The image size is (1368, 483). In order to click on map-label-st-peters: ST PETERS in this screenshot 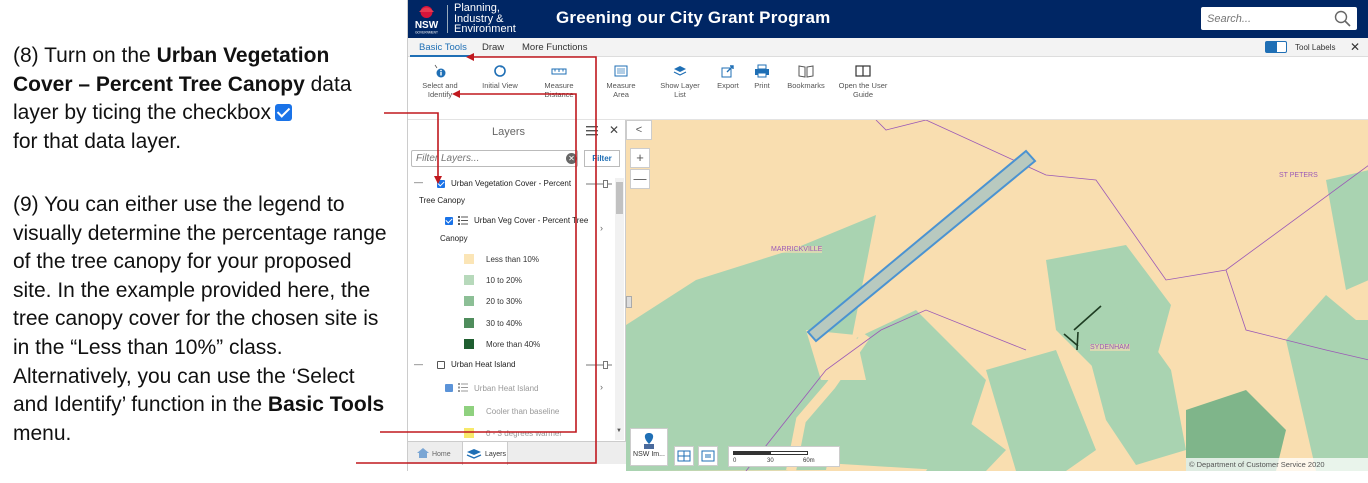, I will do `click(1298, 175)`.